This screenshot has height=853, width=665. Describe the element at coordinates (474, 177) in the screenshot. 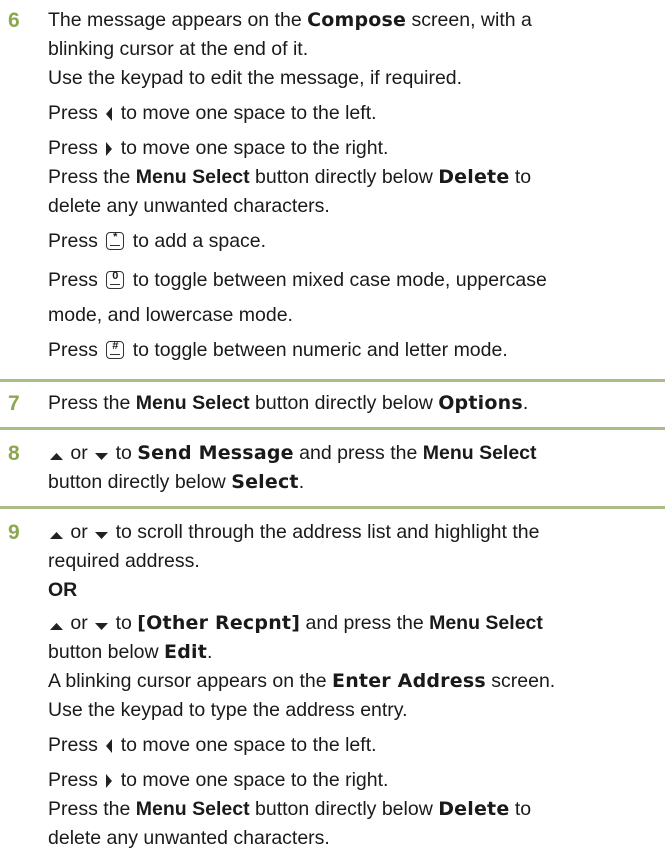

I see `screen-name-delete: Delete` at that location.